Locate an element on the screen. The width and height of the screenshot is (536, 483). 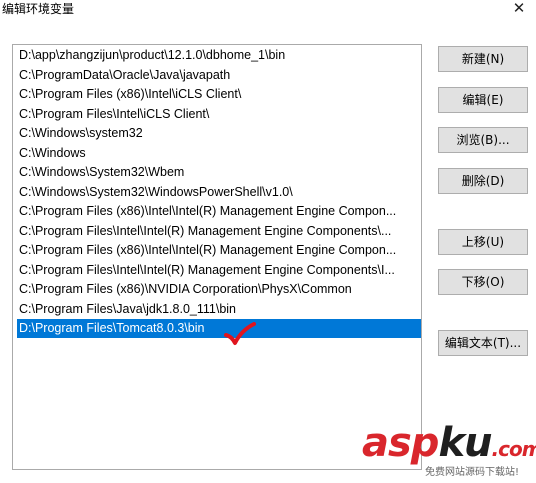
watermark-logo: aspku.com is located at coordinates (449, 443).